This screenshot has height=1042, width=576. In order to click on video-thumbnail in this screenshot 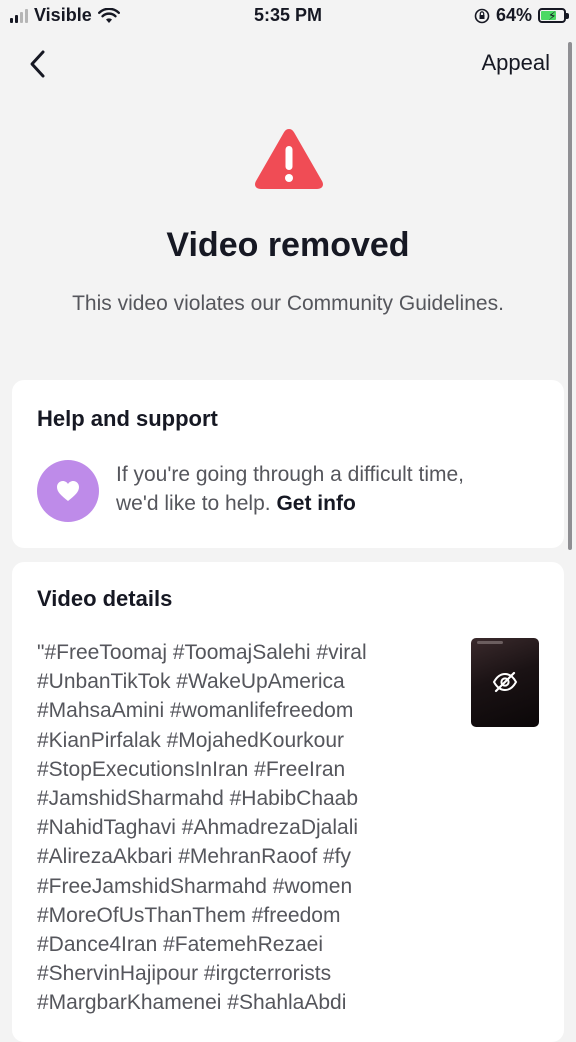, I will do `click(505, 682)`.